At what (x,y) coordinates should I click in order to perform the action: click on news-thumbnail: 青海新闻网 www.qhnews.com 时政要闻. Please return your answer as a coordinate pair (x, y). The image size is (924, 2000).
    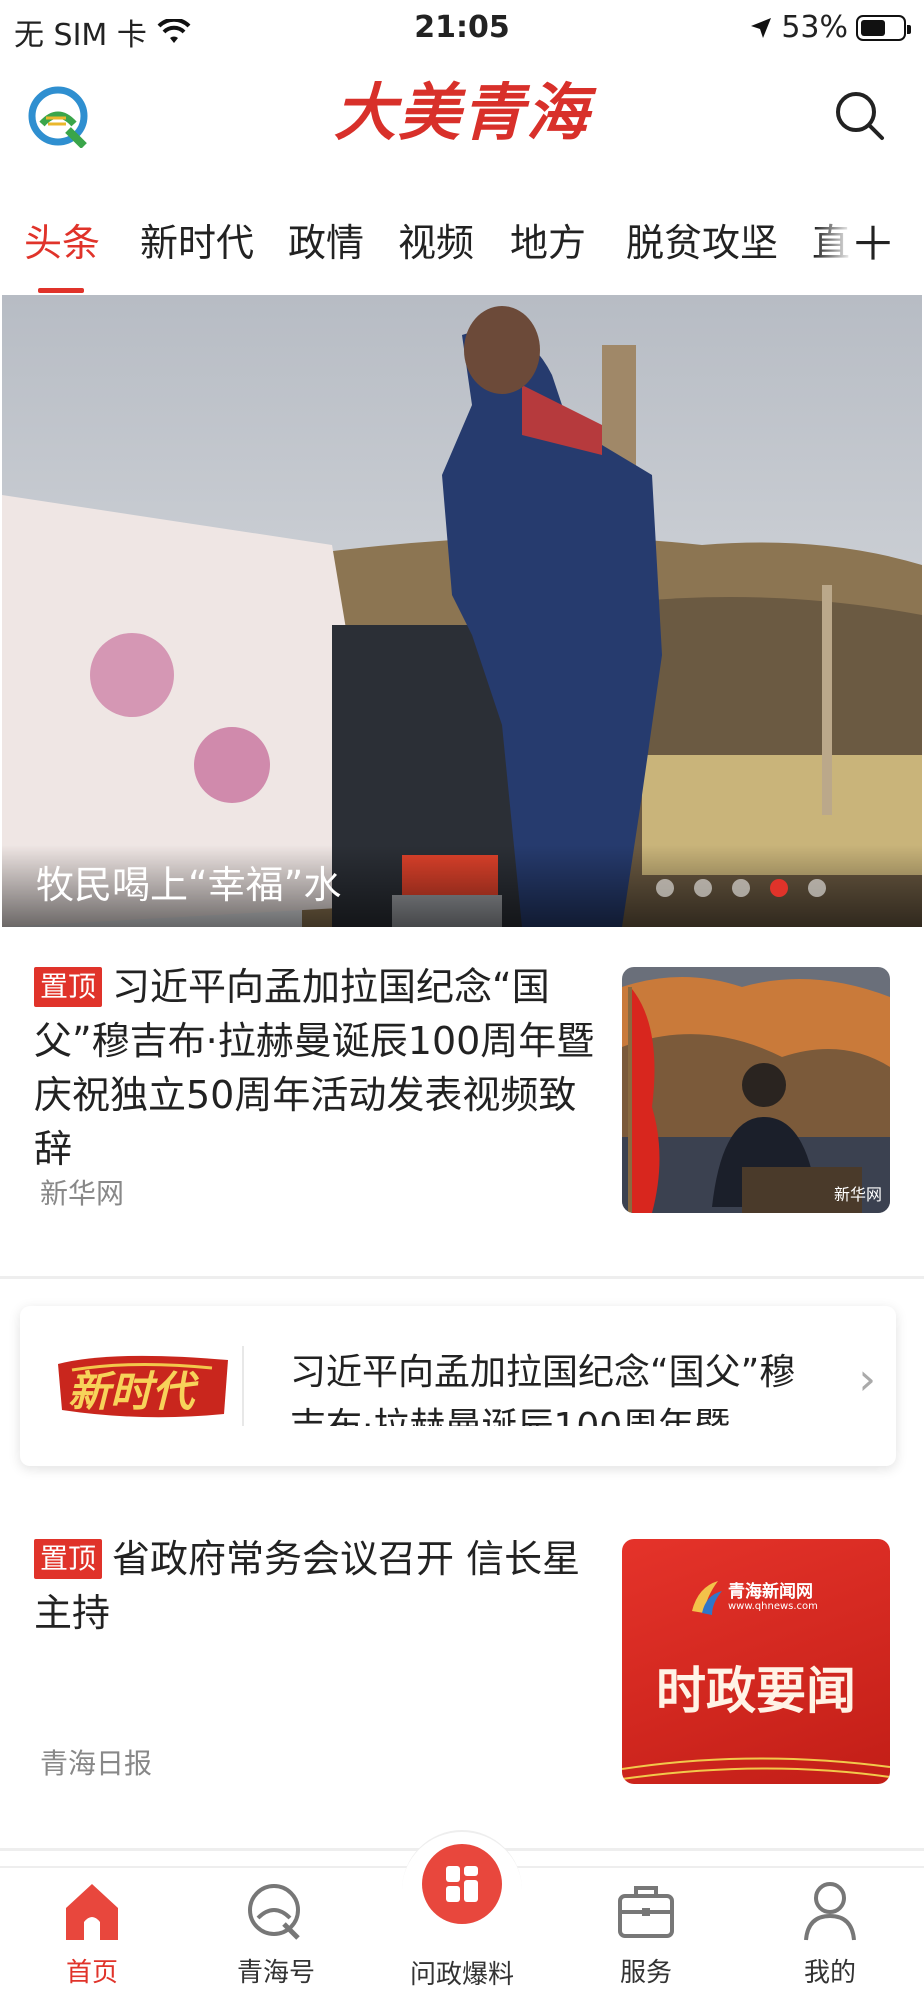
    Looking at the image, I should click on (756, 1661).